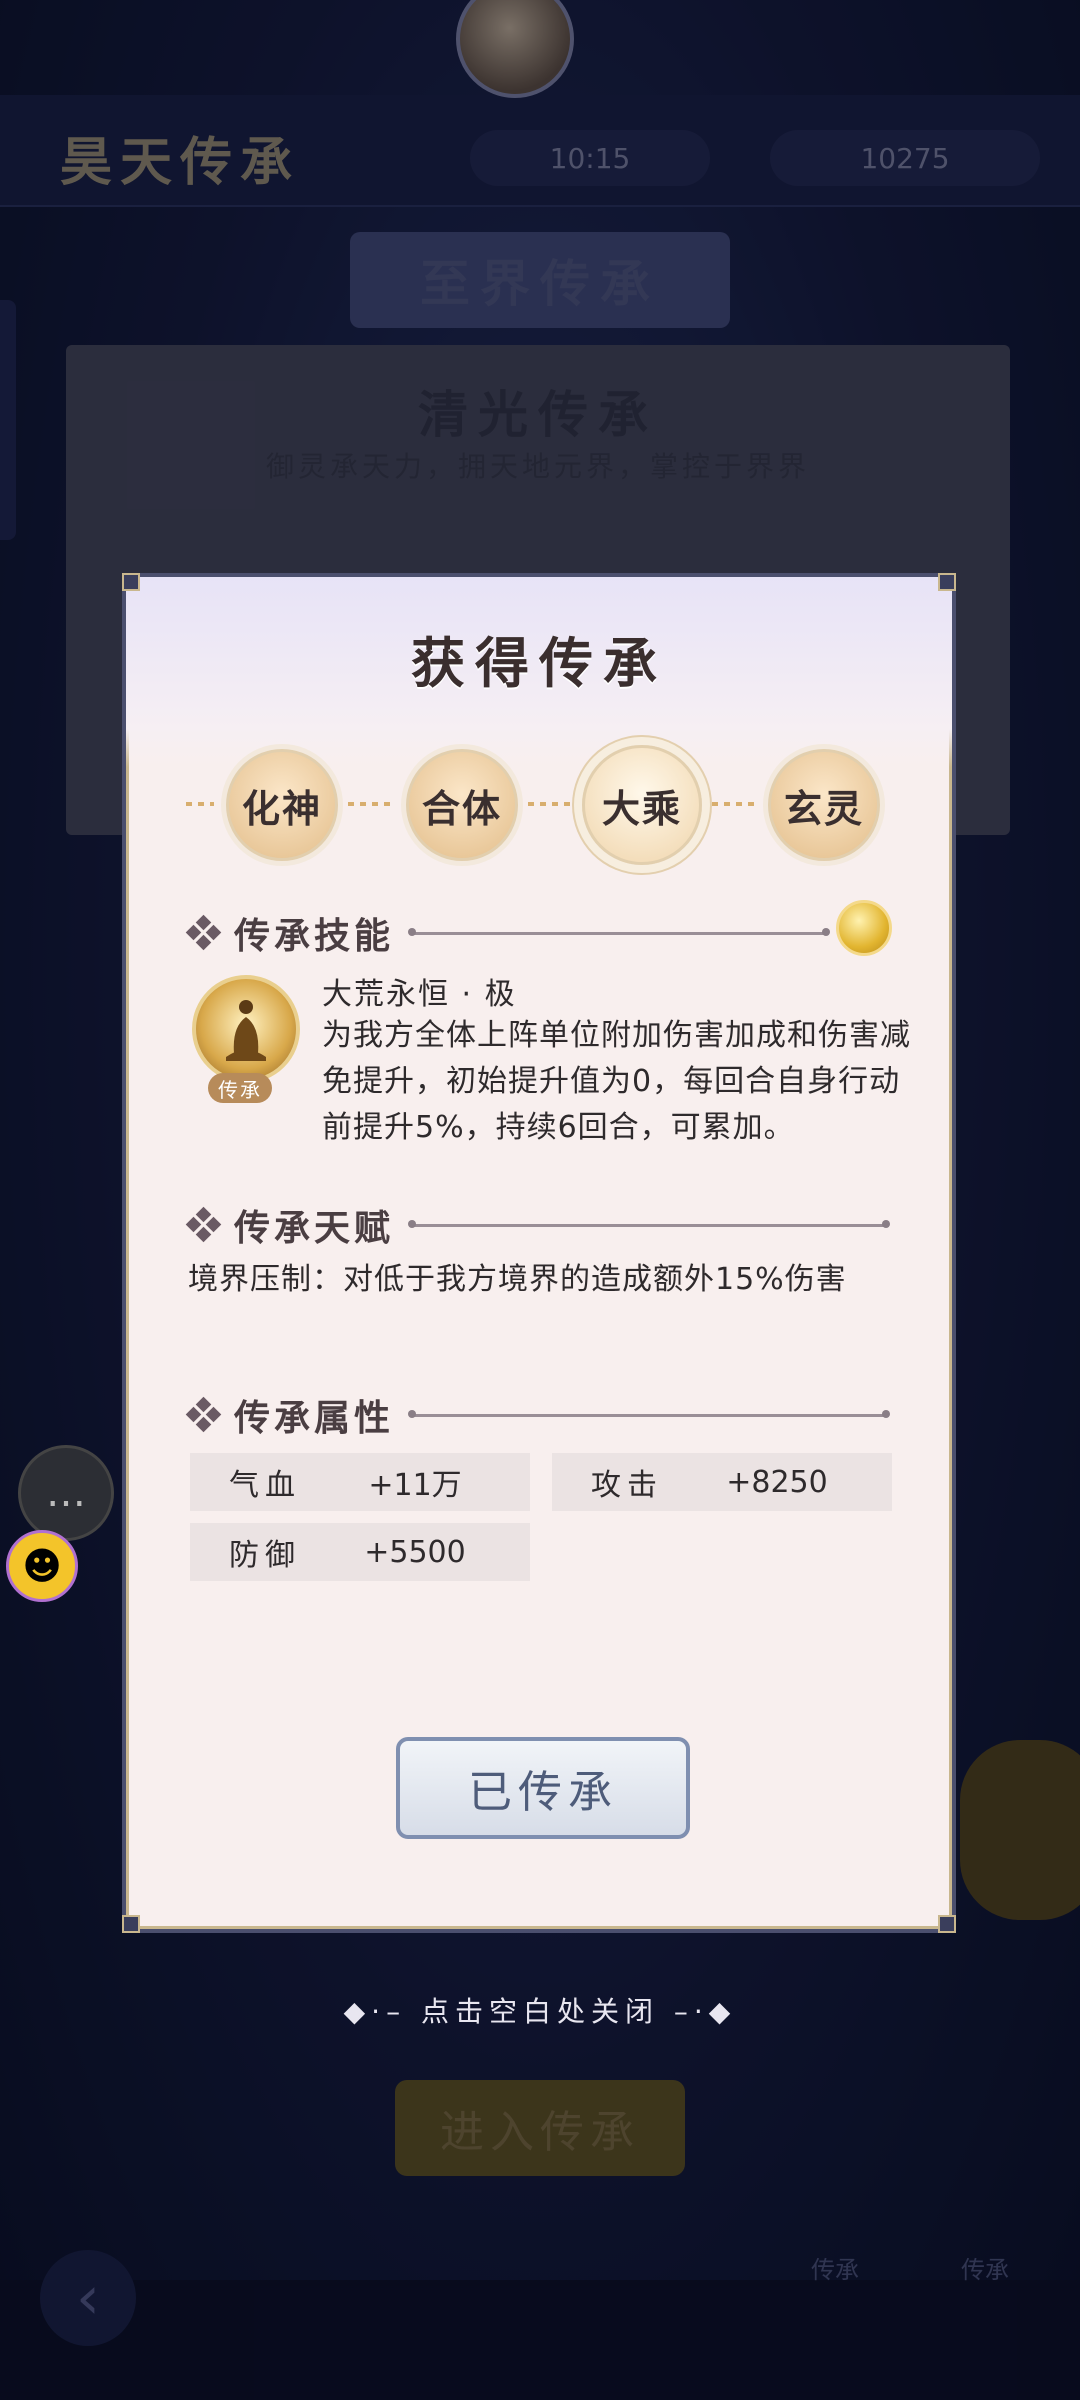 The width and height of the screenshot is (1080, 2400). What do you see at coordinates (360, 1552) in the screenshot?
I see `attribute-row: 防御 +5500` at bounding box center [360, 1552].